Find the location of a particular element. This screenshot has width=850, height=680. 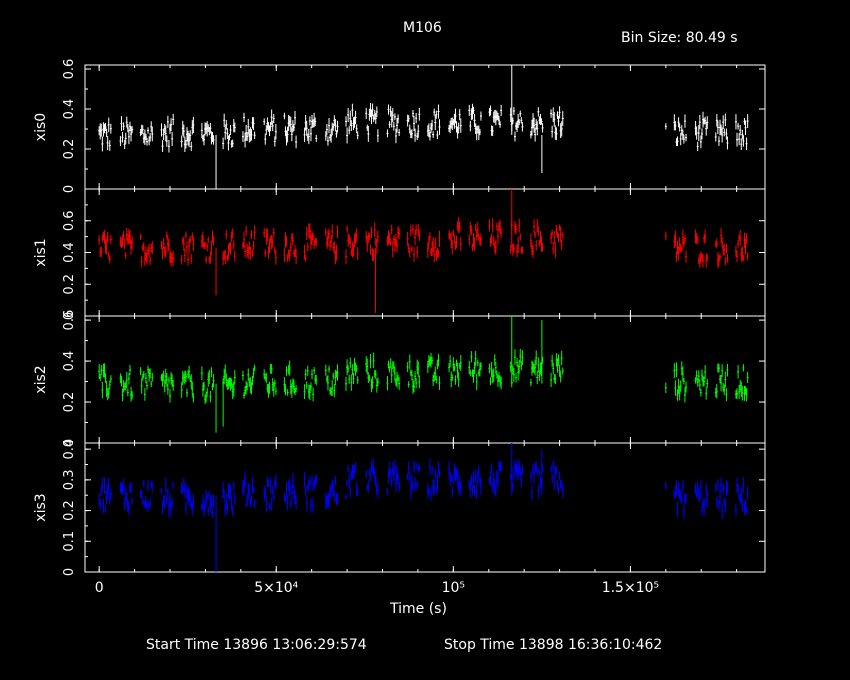

series-xis2 is located at coordinates (423, 374).